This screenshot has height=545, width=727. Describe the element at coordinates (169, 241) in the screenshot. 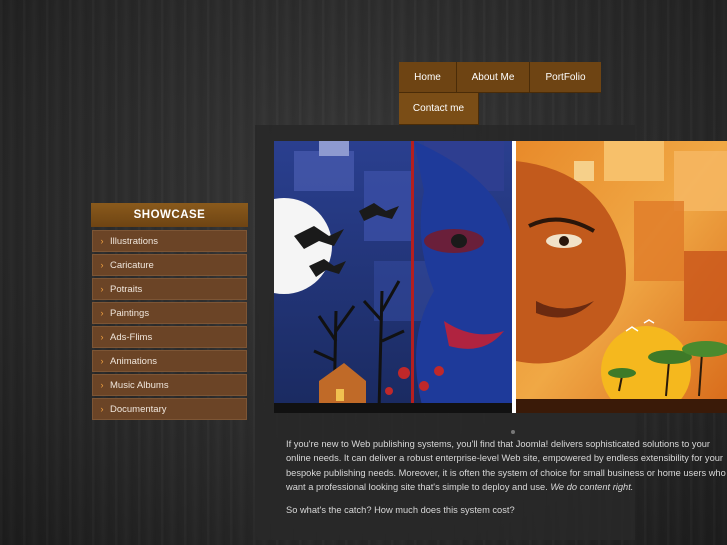

I see `showcase-item-illustrations: › Illustrations` at that location.